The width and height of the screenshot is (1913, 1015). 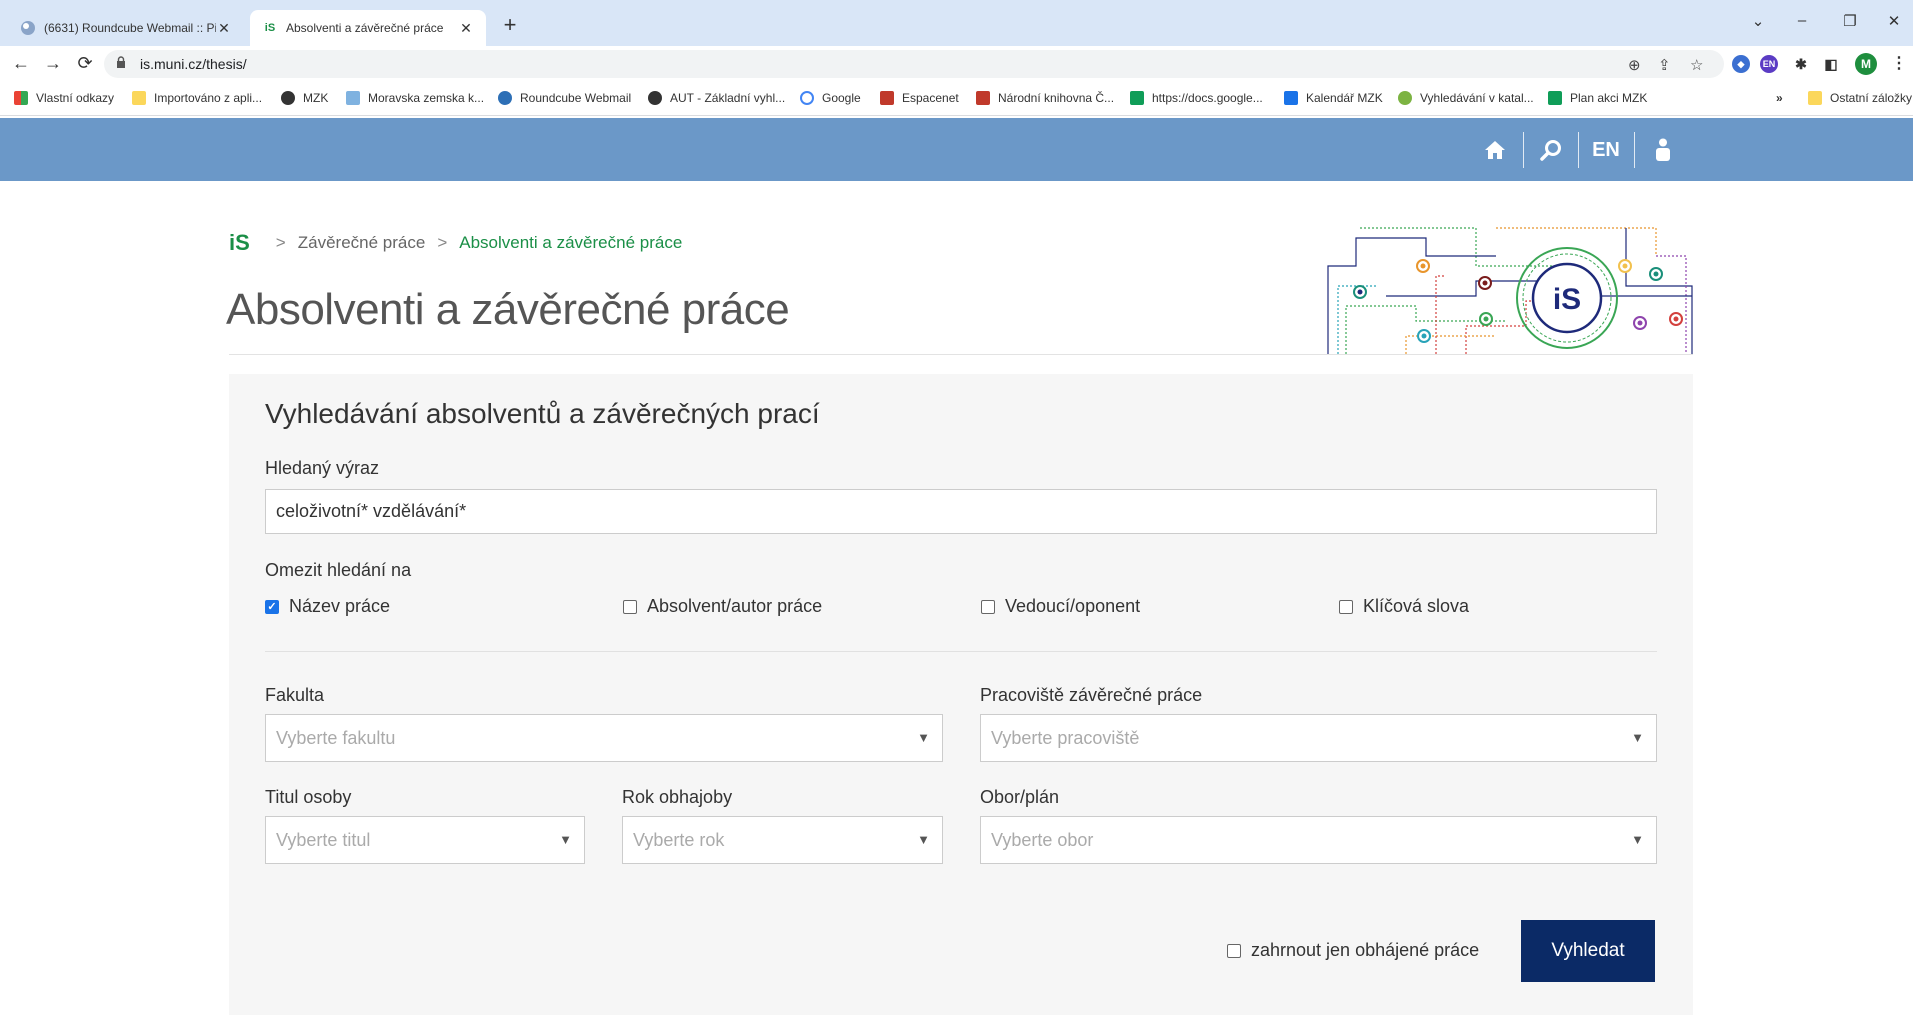 I want to click on breadcrumb-current: Absolventi a závěrečné práce, so click(x=570, y=243).